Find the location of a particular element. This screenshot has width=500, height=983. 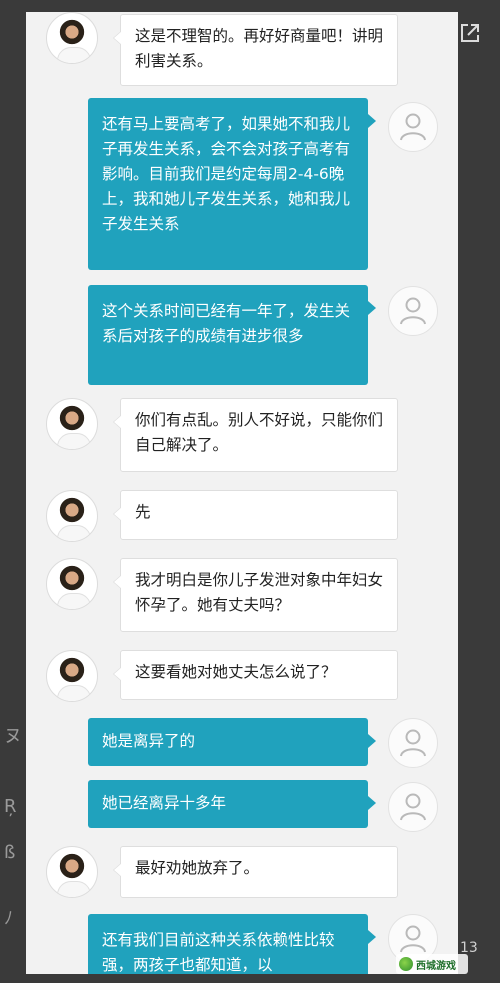

external-link-icon is located at coordinates (470, 33).